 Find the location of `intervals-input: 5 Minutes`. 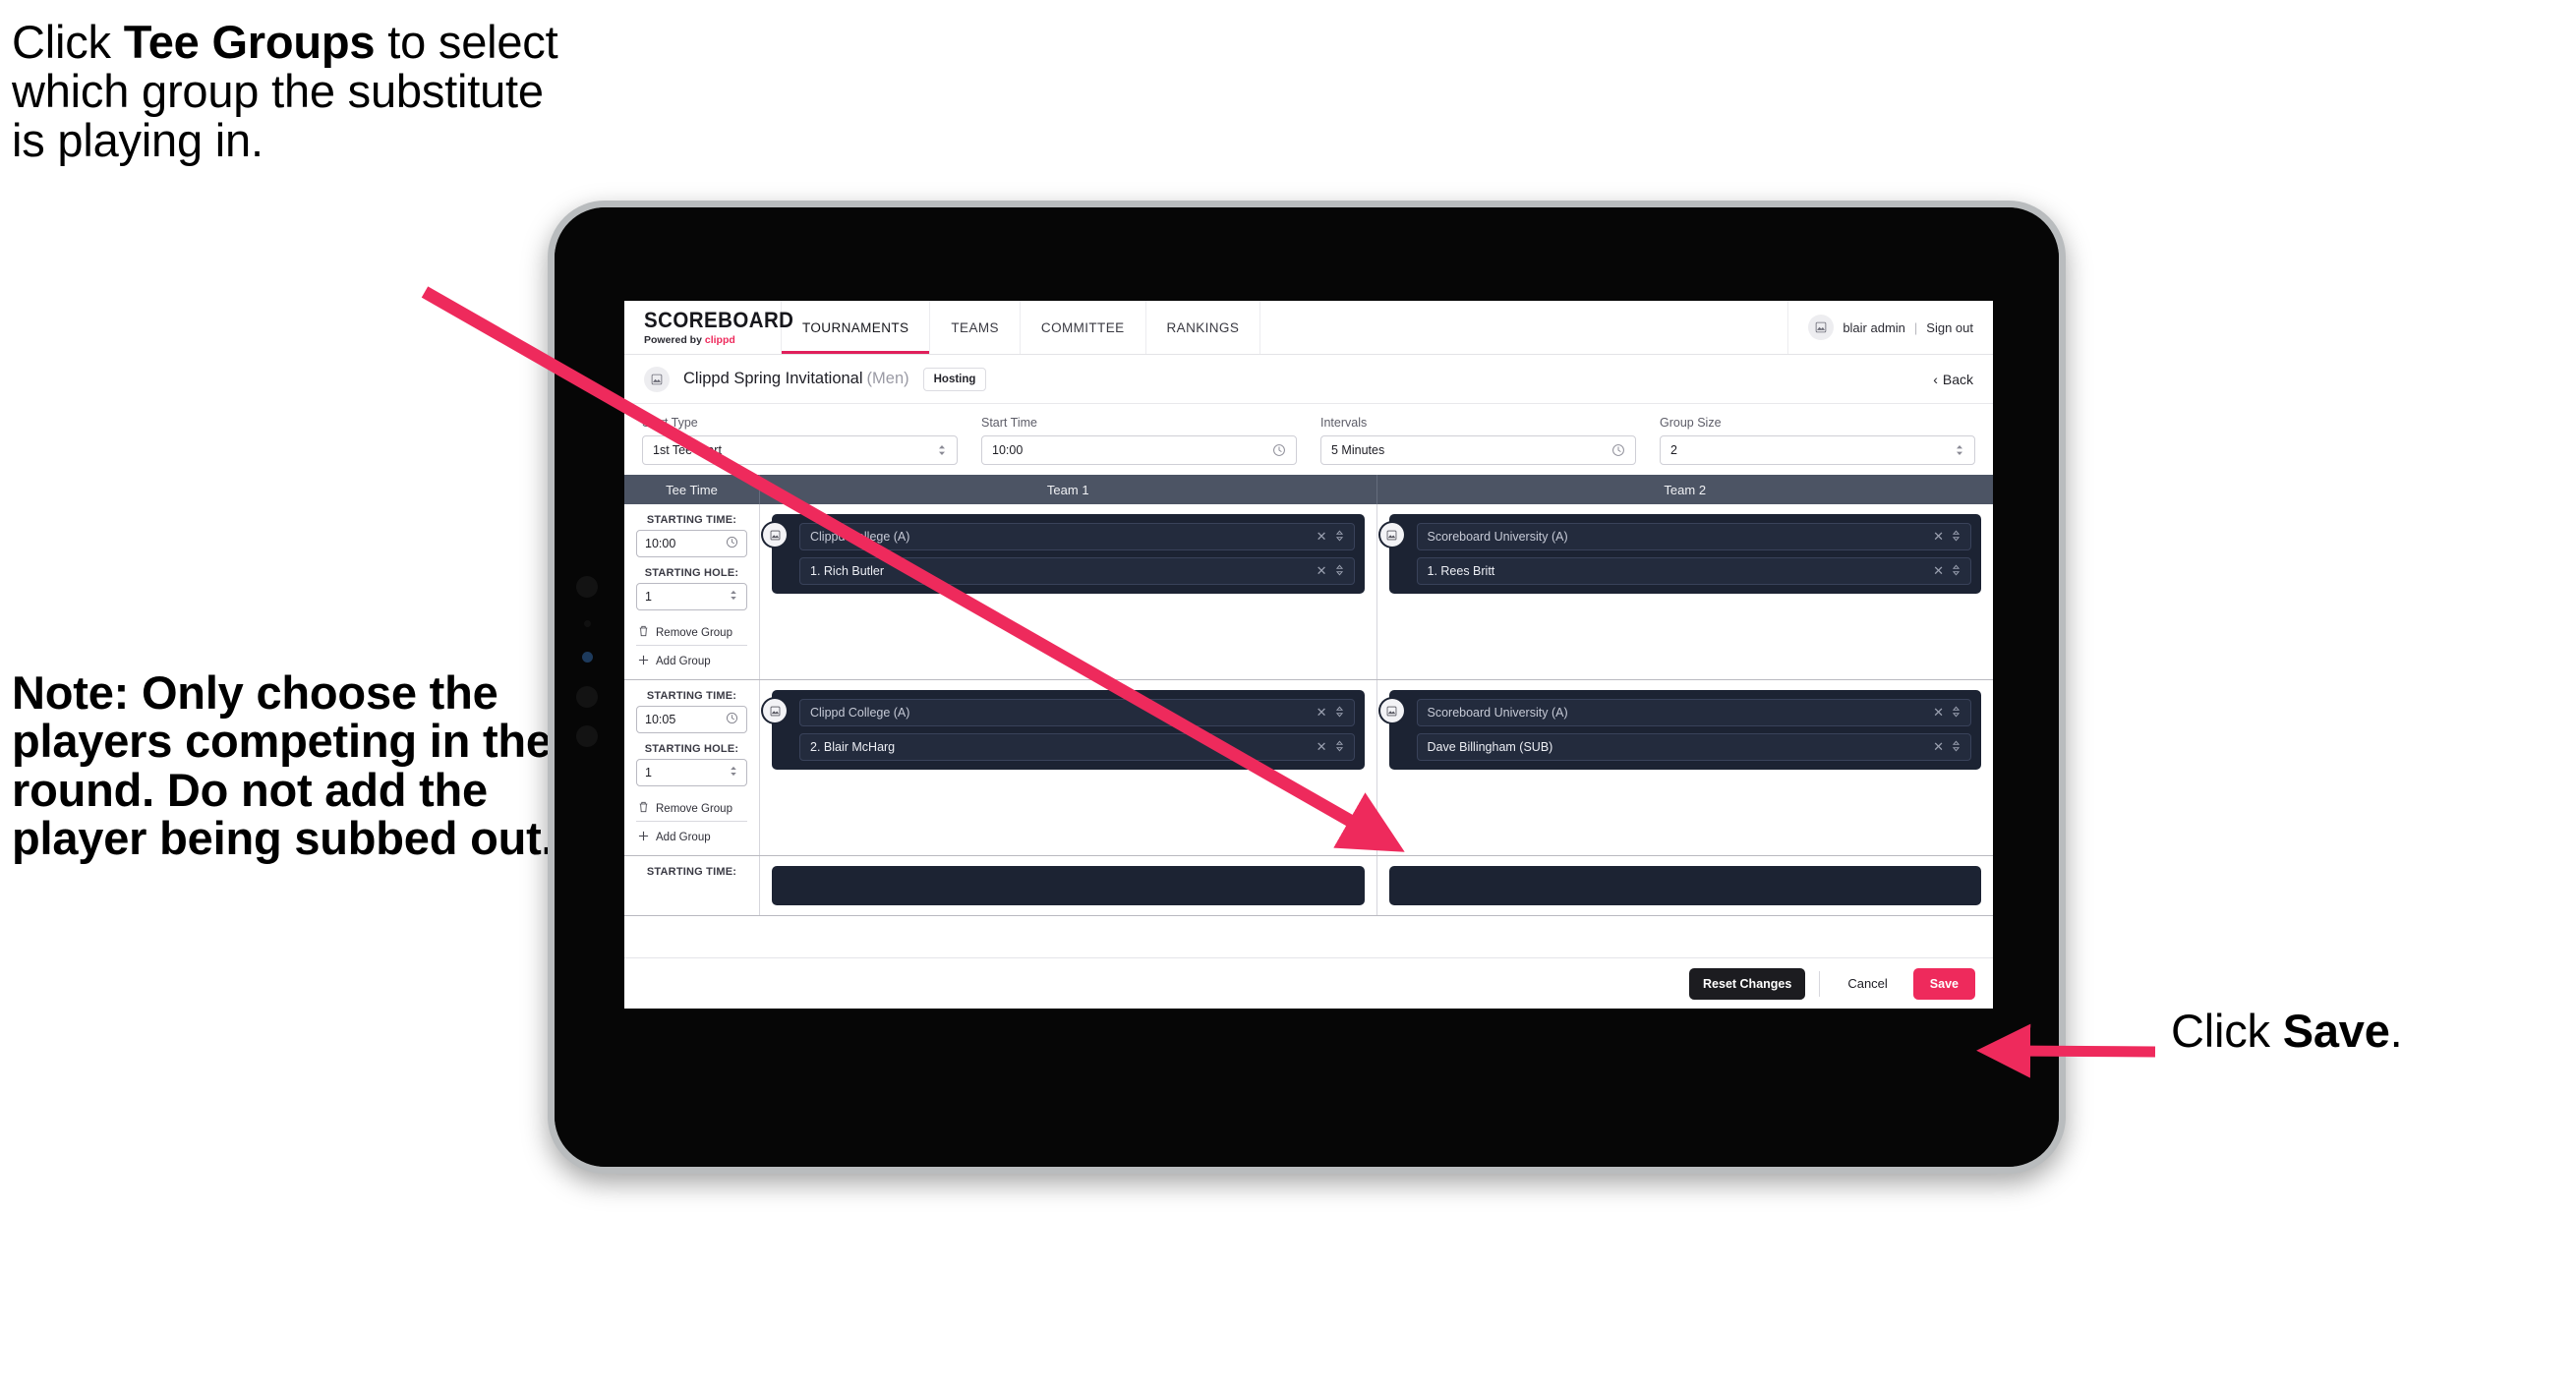

intervals-input: 5 Minutes is located at coordinates (1478, 450).